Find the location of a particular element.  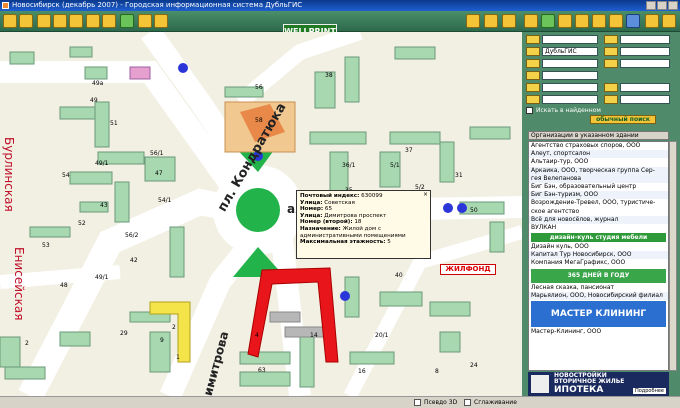

house-number: 53 is located at coordinates (46, 245).